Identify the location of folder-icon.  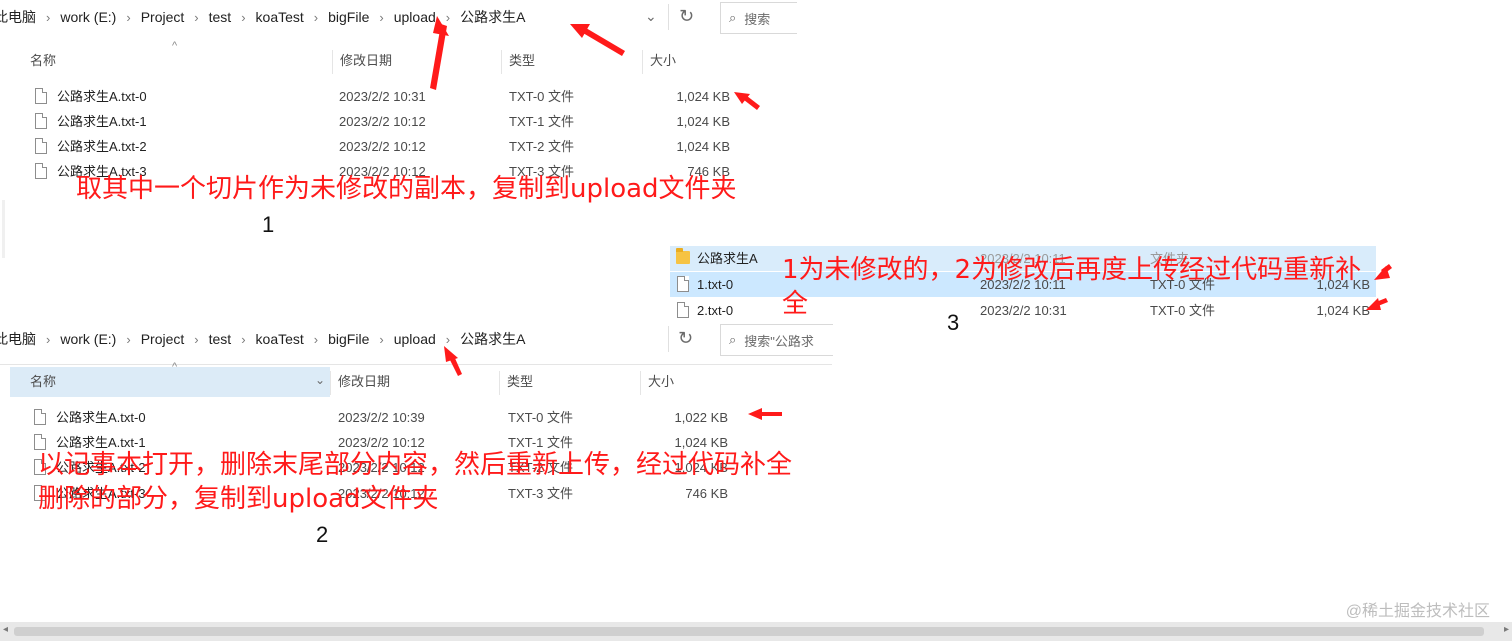
(683, 256).